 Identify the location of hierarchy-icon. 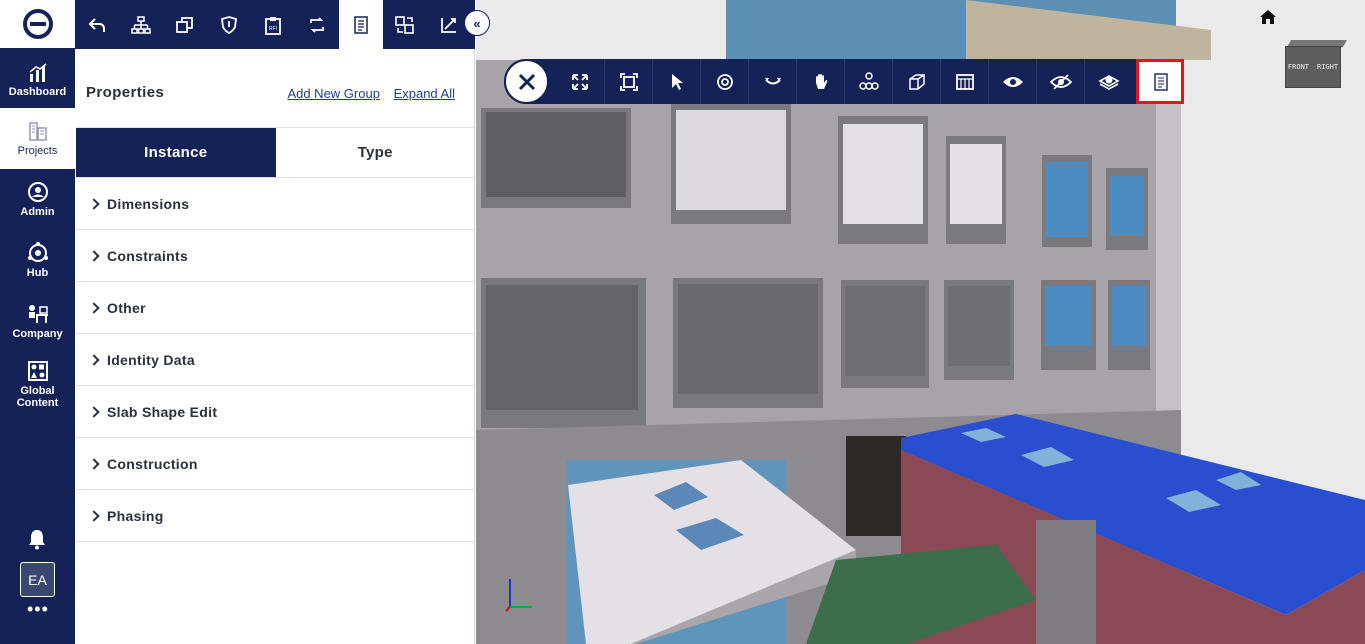
(141, 24).